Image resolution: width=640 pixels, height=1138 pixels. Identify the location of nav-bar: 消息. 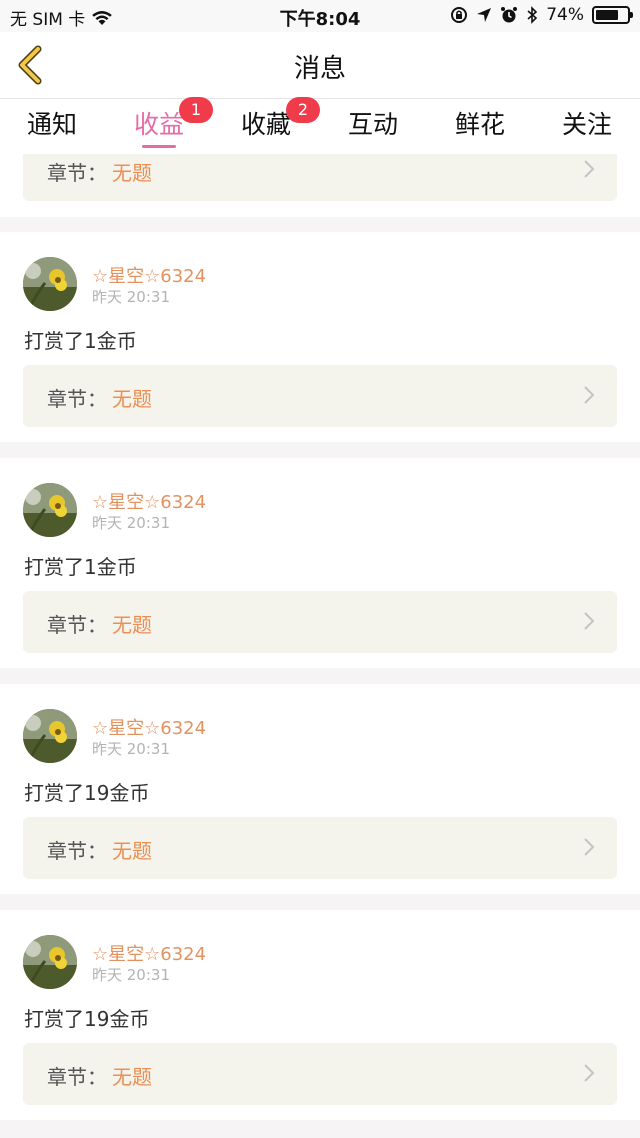
(320, 65).